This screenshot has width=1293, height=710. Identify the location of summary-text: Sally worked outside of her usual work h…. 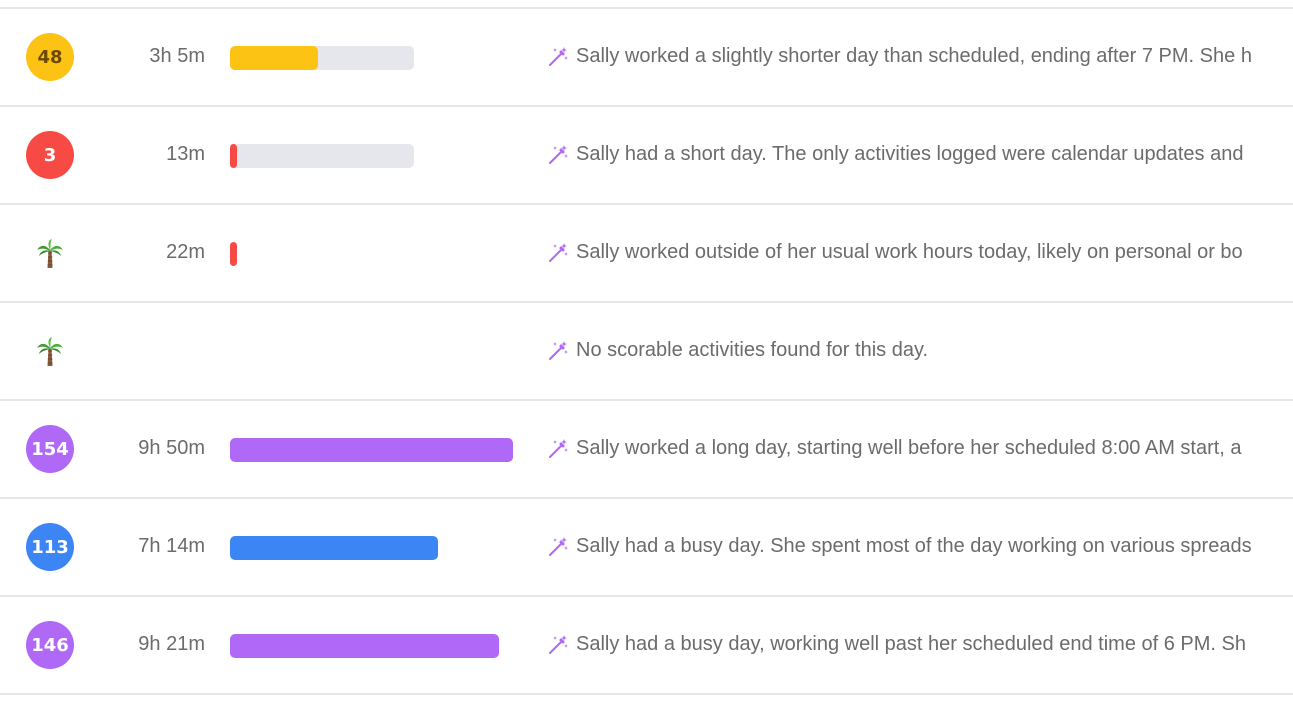
(909, 252).